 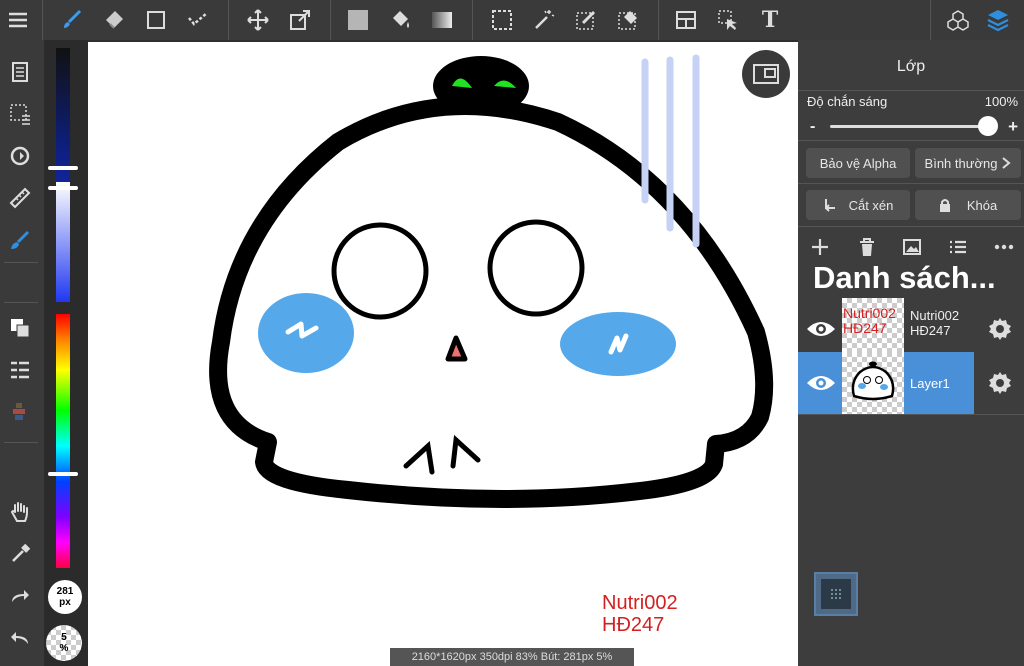 I want to click on hand-icon, so click(x=20, y=512).